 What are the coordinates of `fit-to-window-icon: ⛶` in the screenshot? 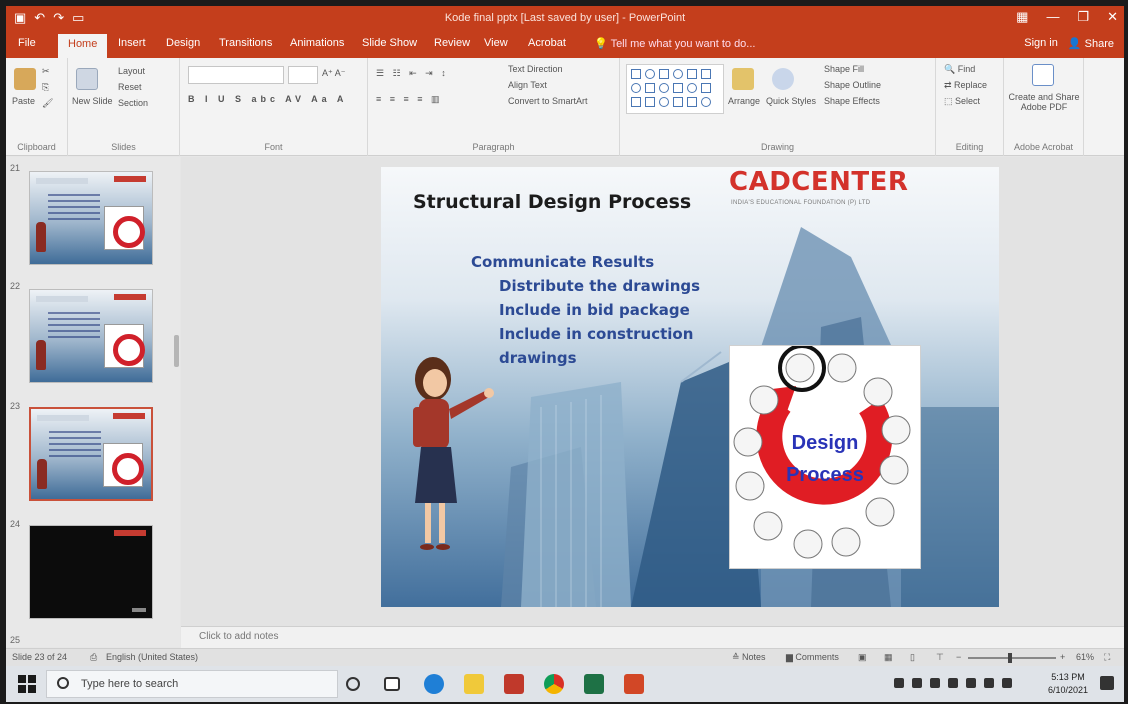 It's located at (1107, 657).